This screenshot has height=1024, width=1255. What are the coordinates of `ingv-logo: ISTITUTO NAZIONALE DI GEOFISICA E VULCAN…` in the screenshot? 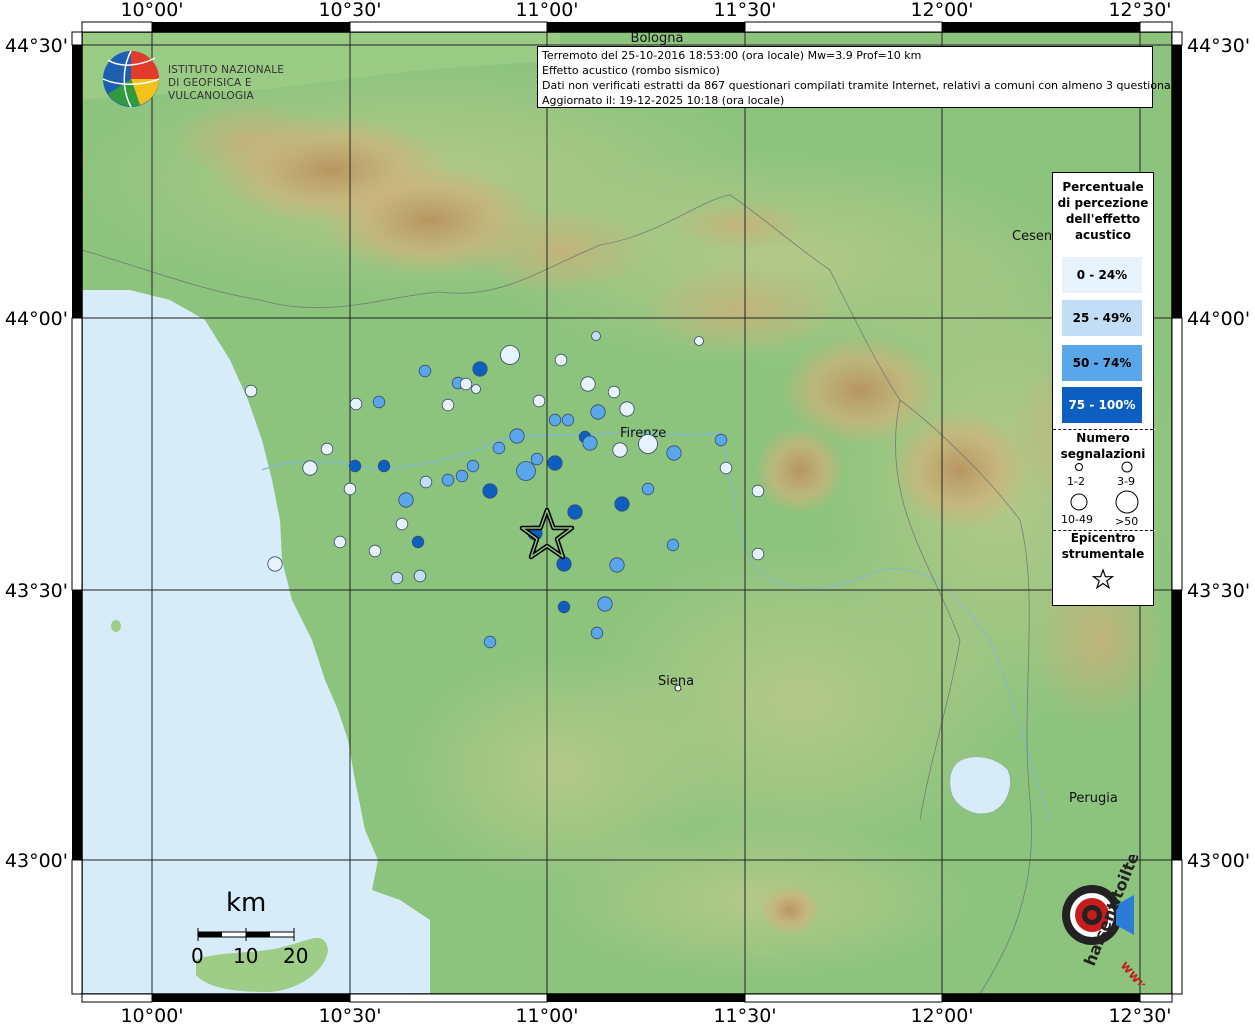 It's located at (210, 79).